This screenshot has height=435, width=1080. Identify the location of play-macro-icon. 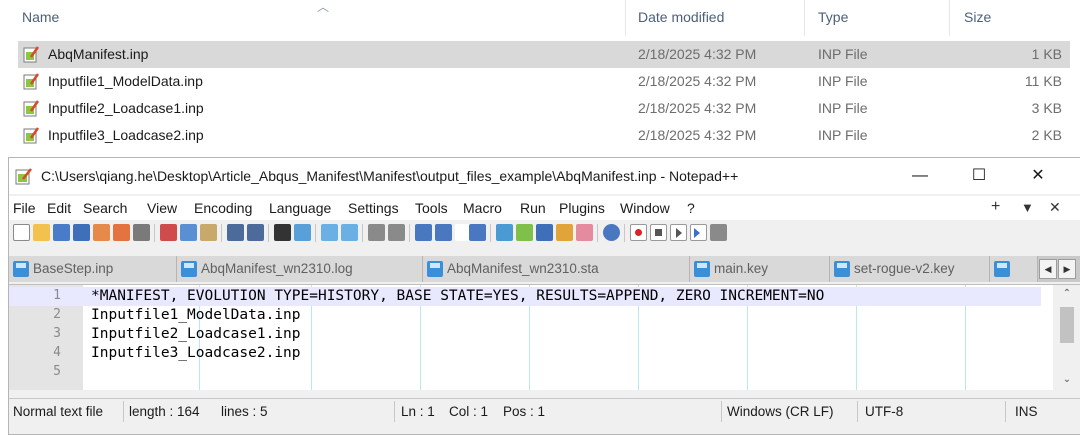
(678, 232).